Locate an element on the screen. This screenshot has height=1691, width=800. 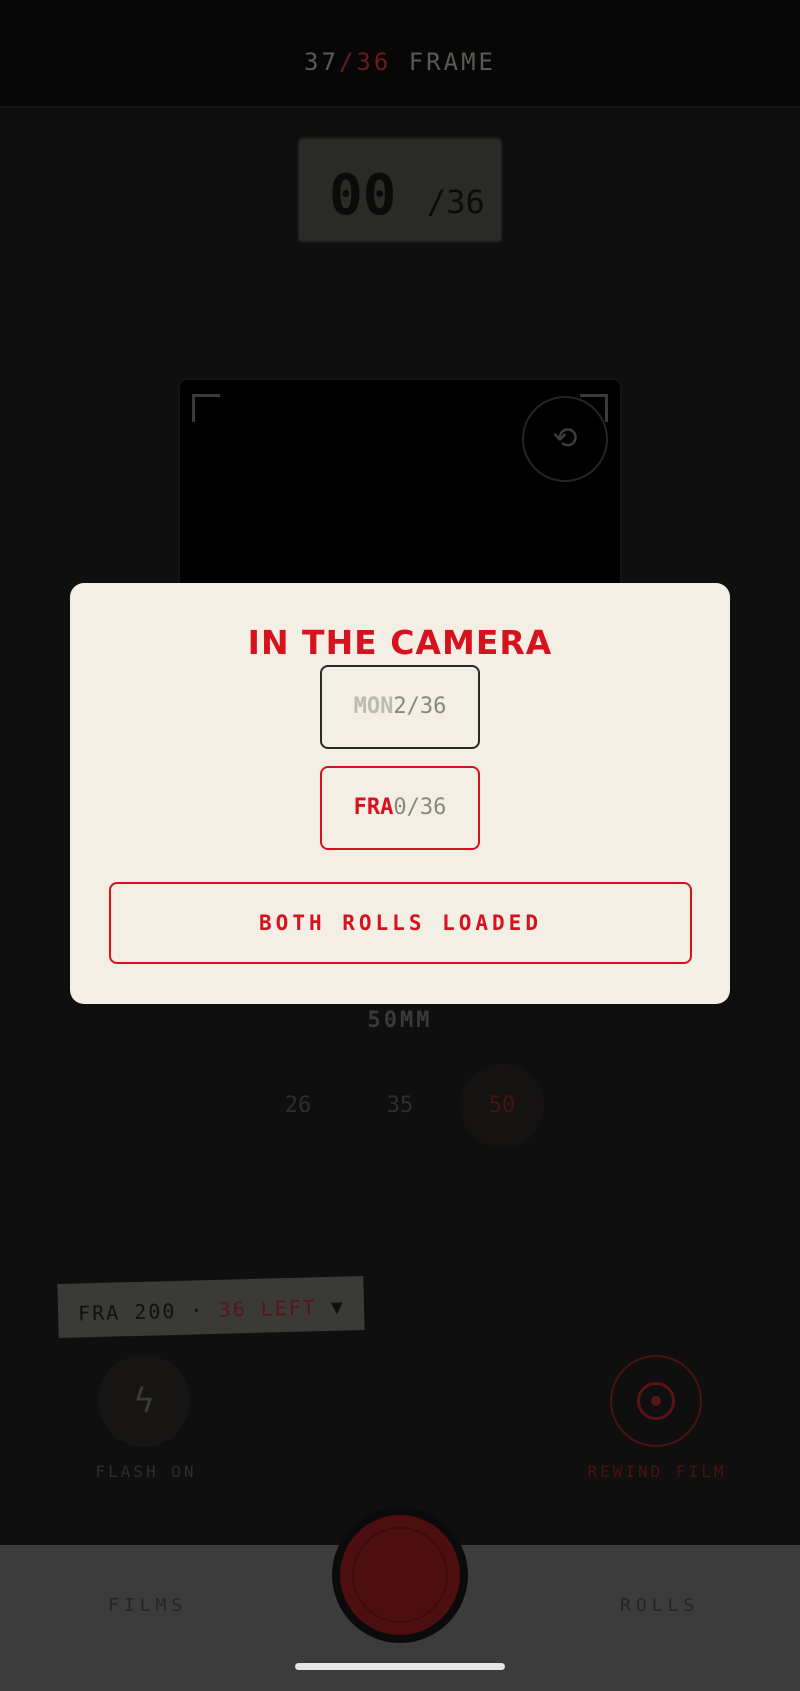
lens-option-26: 26 is located at coordinates (298, 1106).